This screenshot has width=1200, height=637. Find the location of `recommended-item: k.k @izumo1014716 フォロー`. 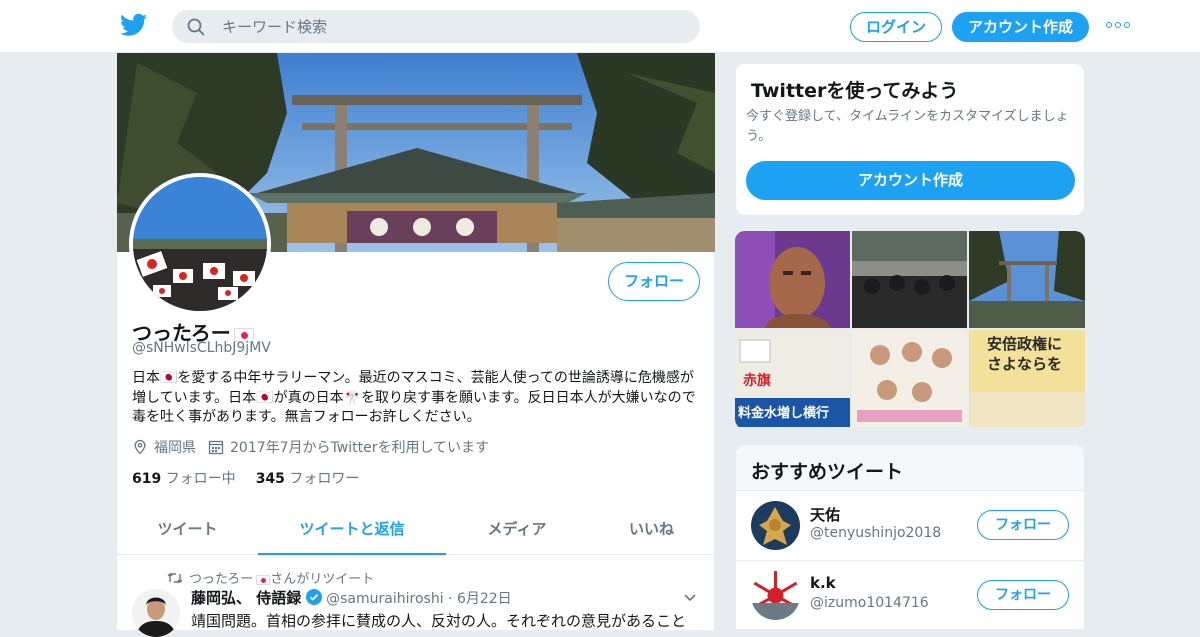

recommended-item: k.k @izumo1014716 フォロー is located at coordinates (910, 594).